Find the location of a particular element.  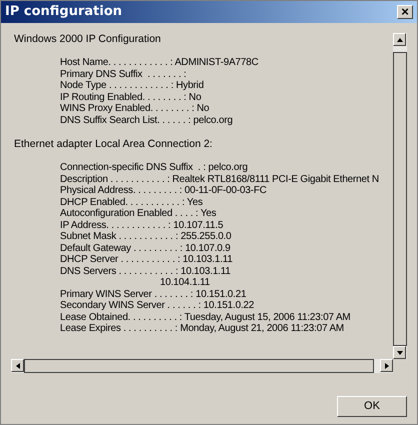

section-heading: Windows 2000 IP Configuration is located at coordinates (88, 39).